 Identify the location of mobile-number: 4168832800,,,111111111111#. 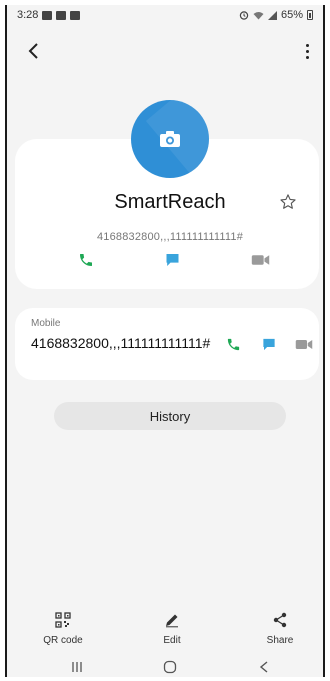
(121, 343).